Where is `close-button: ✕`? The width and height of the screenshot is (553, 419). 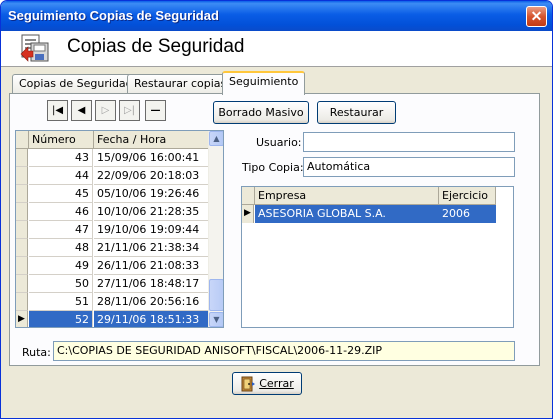
close-button: ✕ is located at coordinates (536, 16).